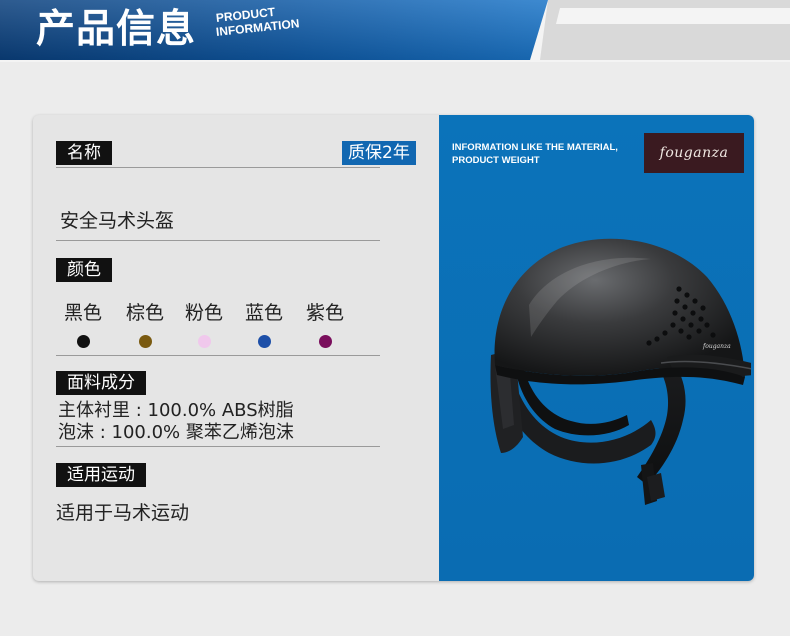 This screenshot has width=790, height=636. I want to click on color-label: 颜色, so click(84, 270).